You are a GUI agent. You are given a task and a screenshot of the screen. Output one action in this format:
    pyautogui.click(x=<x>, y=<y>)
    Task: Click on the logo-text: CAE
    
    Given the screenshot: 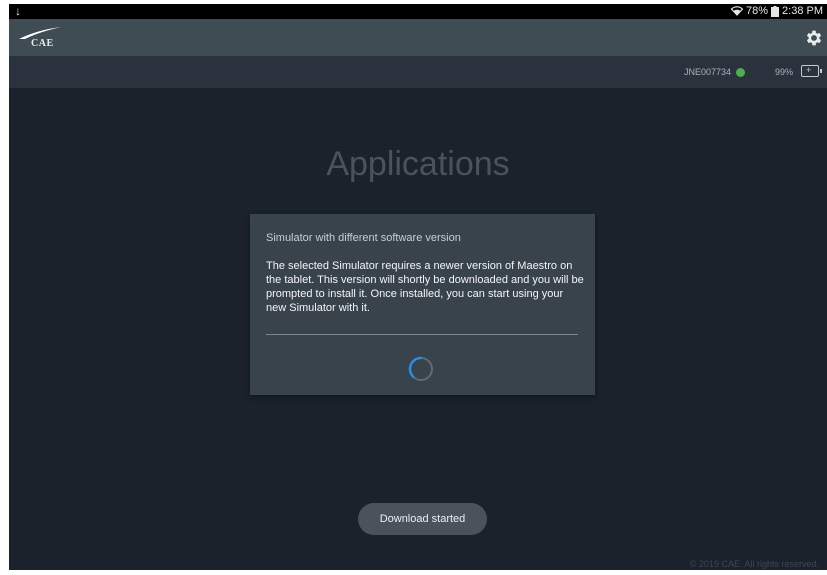 What is the action you would take?
    pyautogui.click(x=42, y=43)
    